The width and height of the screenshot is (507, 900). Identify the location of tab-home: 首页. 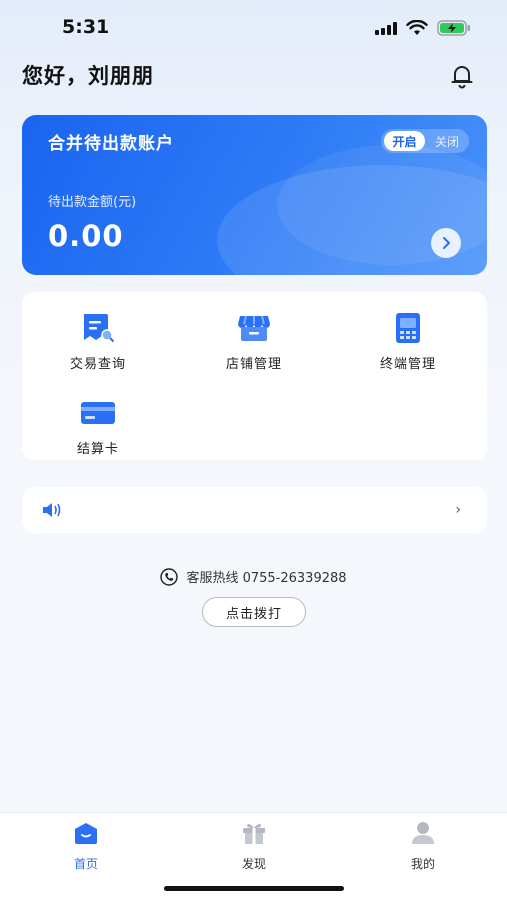
(86, 846).